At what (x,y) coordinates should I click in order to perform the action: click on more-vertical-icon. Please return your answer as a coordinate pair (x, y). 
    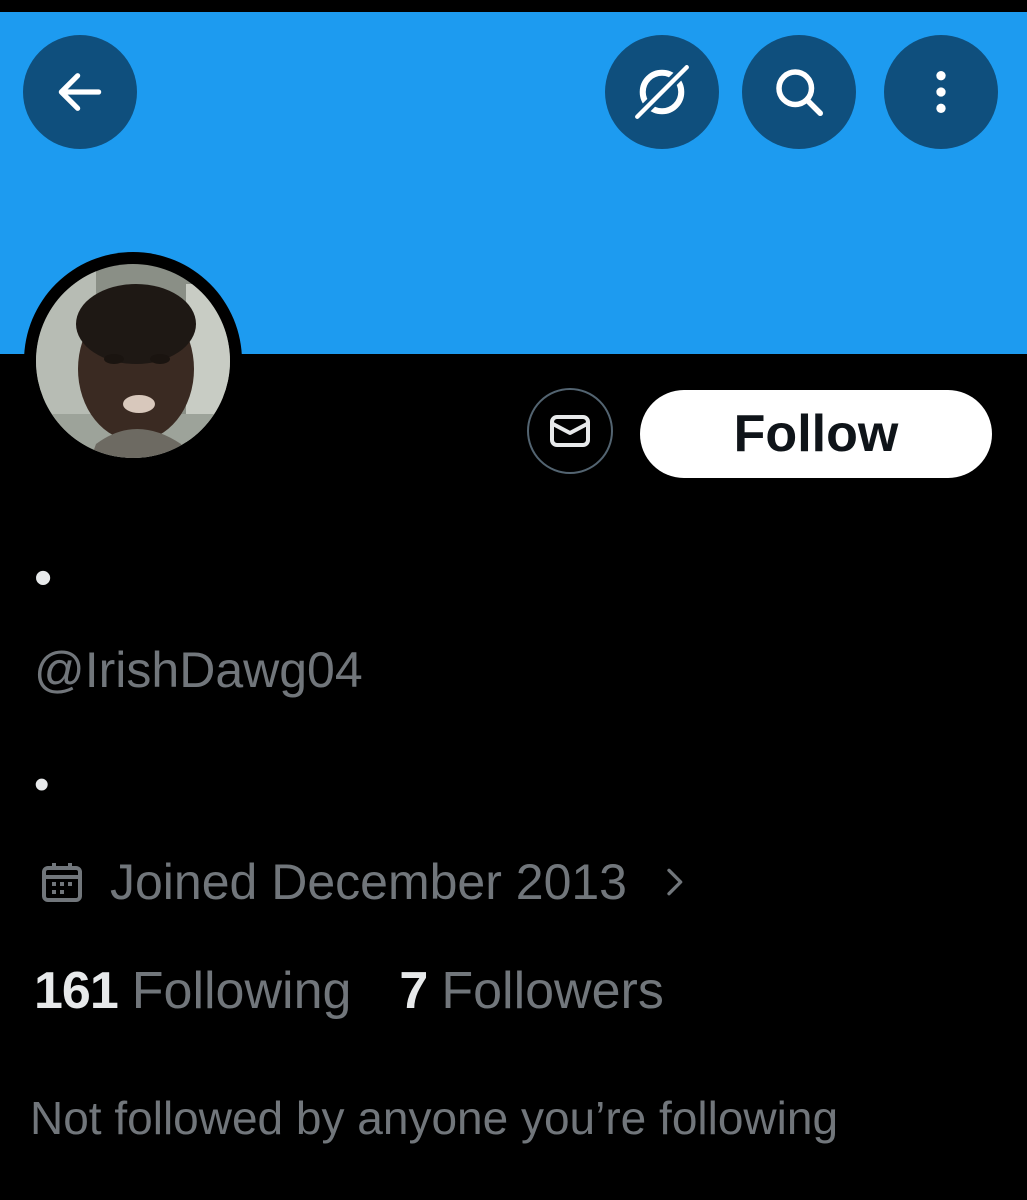
    Looking at the image, I should click on (941, 92).